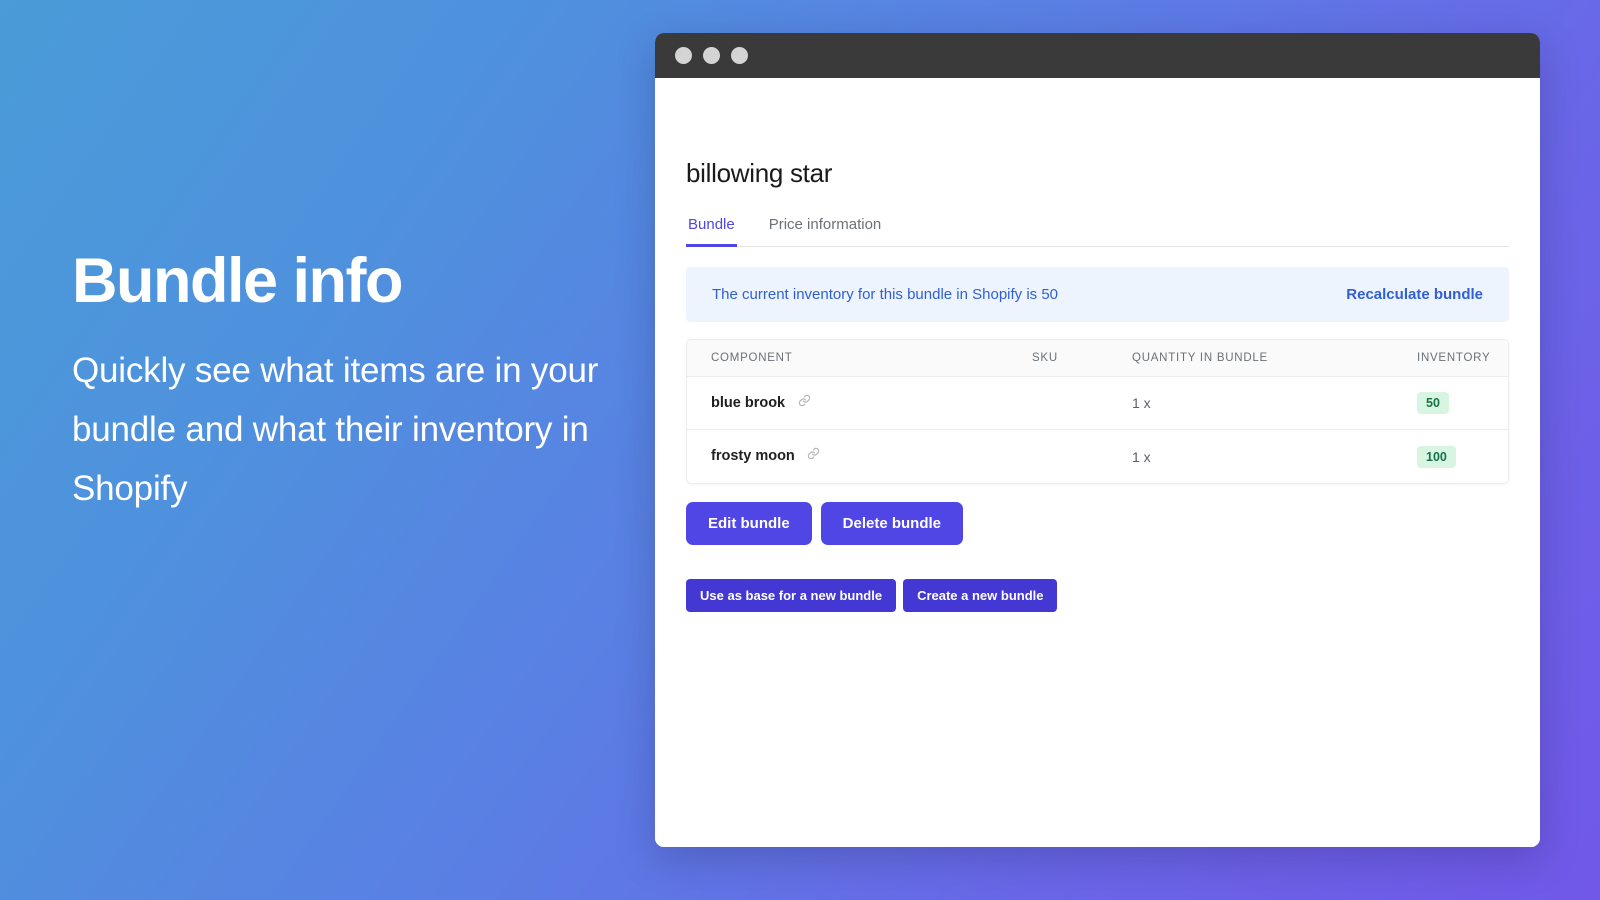 This screenshot has width=1600, height=900. What do you see at coordinates (1436, 456) in the screenshot?
I see `inventory-badge: 100` at bounding box center [1436, 456].